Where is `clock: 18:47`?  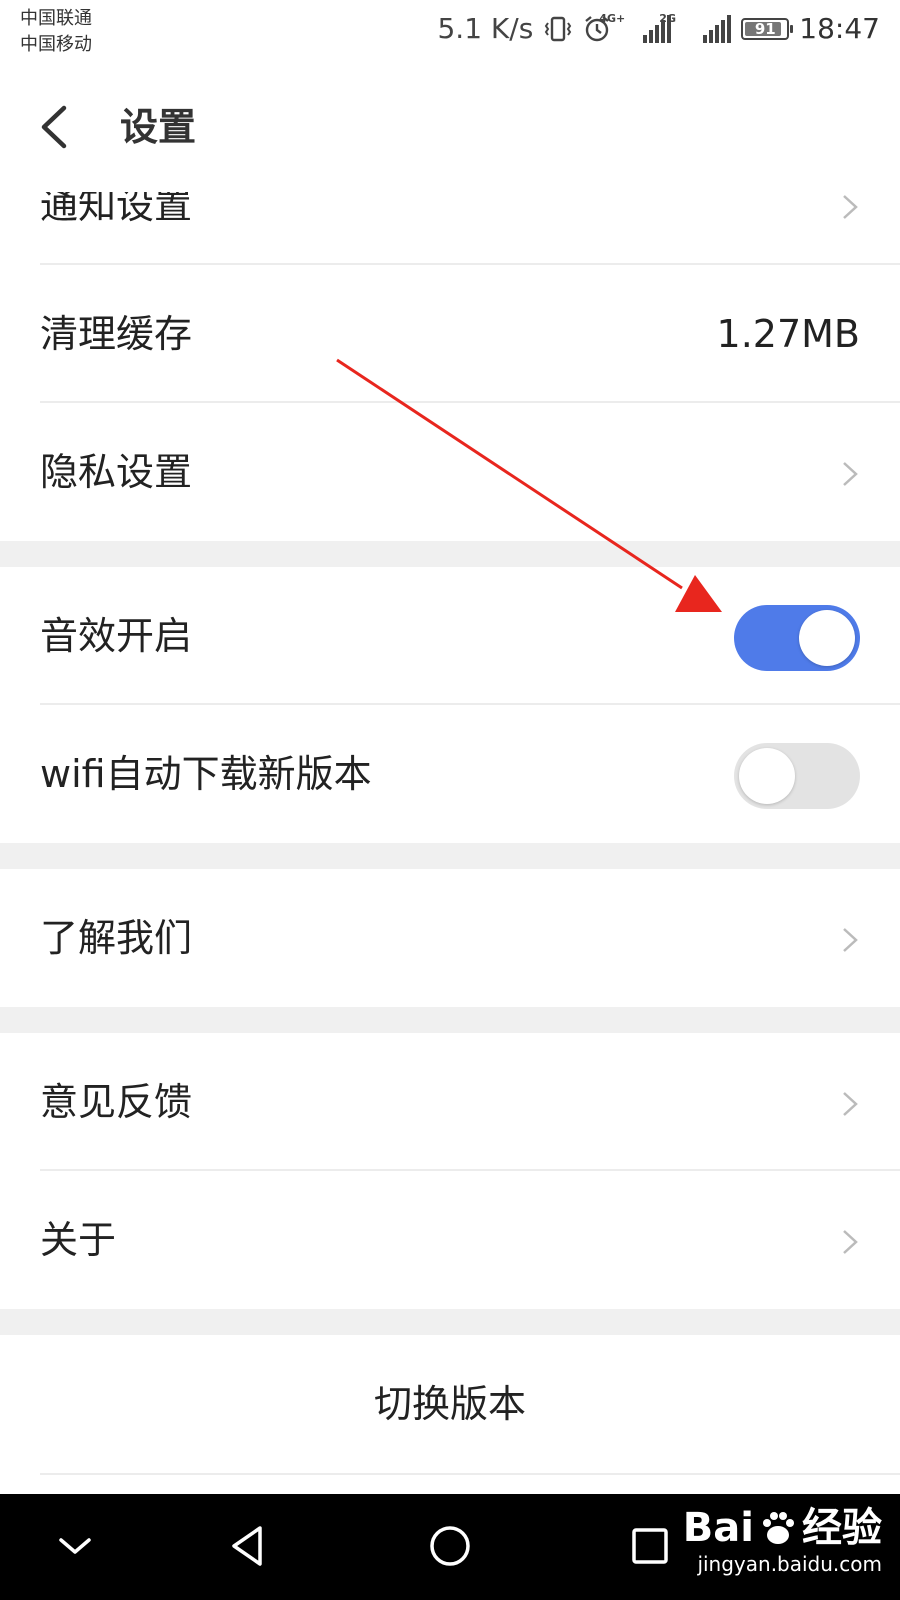 clock: 18:47 is located at coordinates (839, 28).